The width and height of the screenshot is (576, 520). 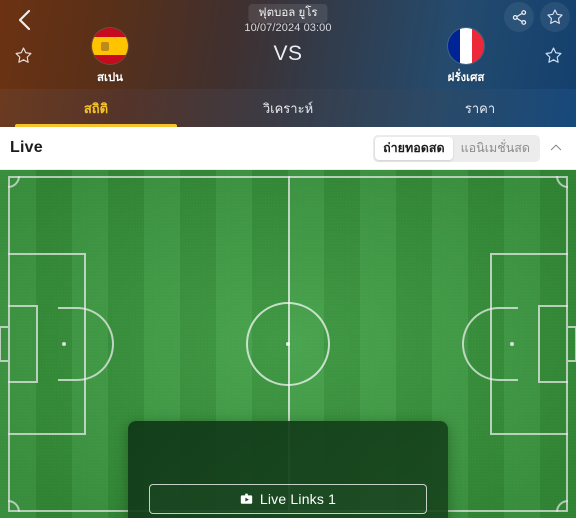 I want to click on live-bar: Live ถ่ายทอดสด แอนิเมชั่นสด, so click(x=288, y=148).